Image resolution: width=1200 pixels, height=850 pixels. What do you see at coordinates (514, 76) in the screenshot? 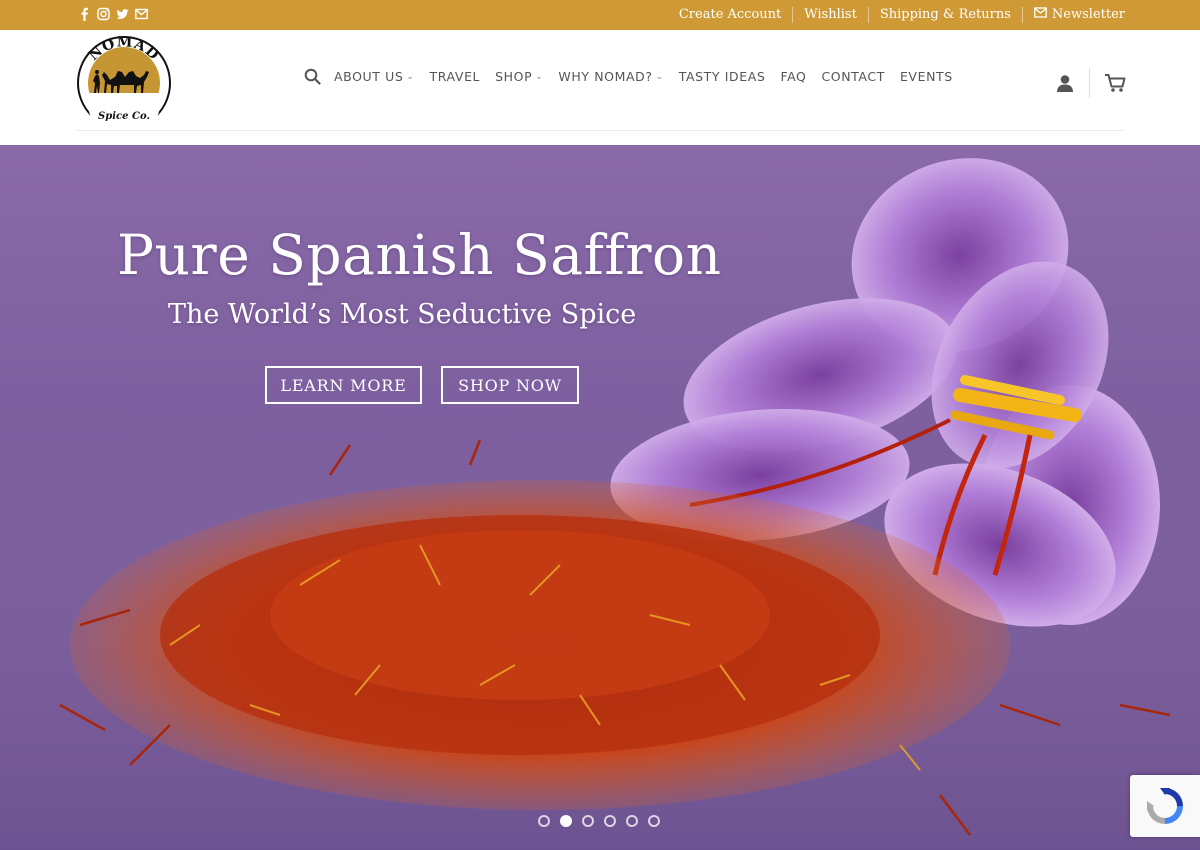
I see `nav-shop-label: SHOP` at bounding box center [514, 76].